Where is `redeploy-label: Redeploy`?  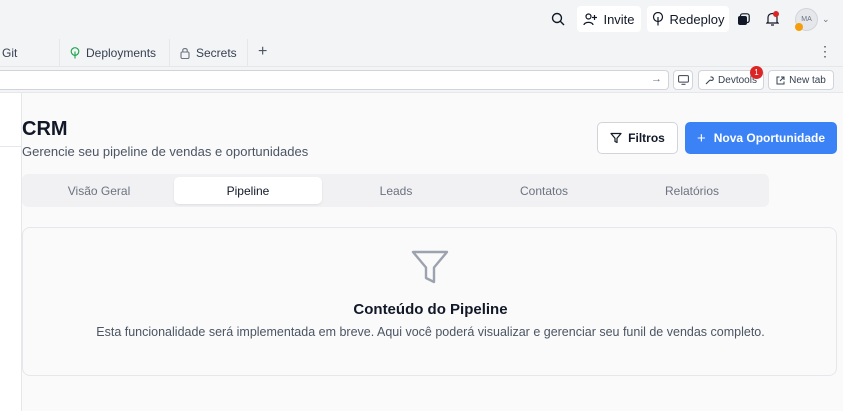 redeploy-label: Redeploy is located at coordinates (697, 19).